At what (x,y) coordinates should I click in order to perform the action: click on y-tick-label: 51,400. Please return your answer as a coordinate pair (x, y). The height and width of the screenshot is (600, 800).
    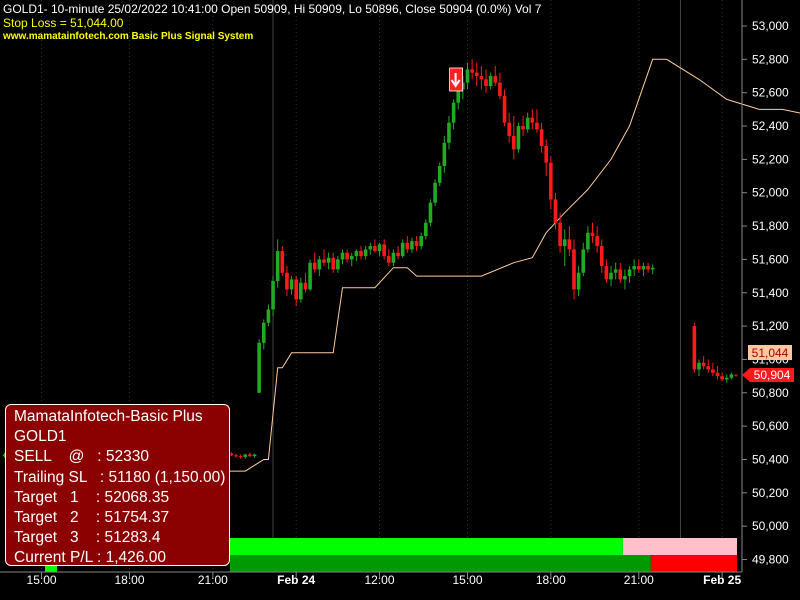
    Looking at the image, I should click on (770, 293).